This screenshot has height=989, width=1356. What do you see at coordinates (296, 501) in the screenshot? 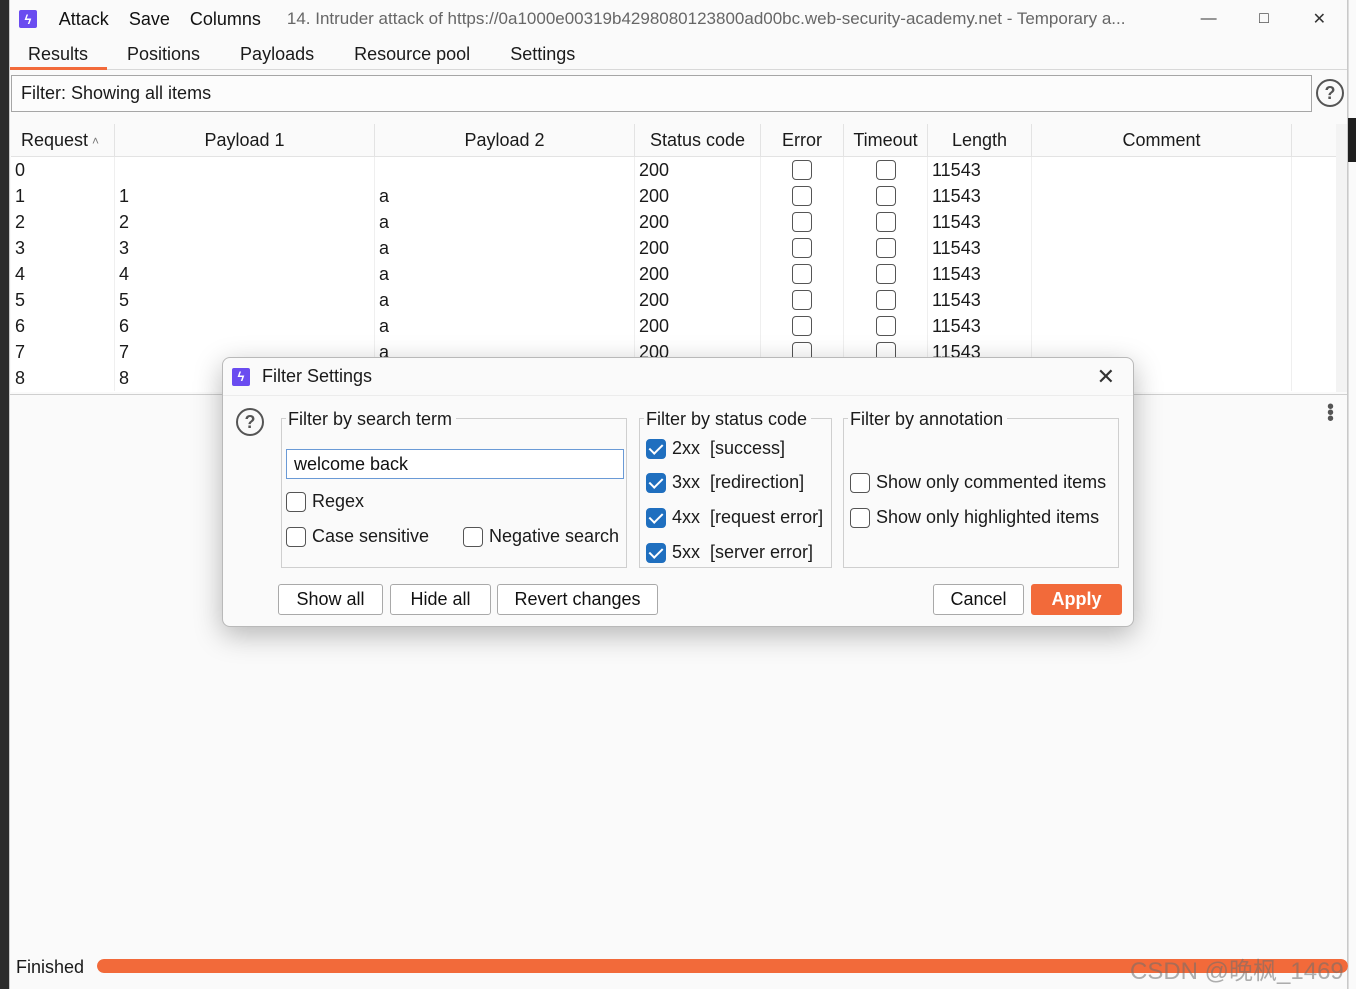
I see `regex-checkbox` at bounding box center [296, 501].